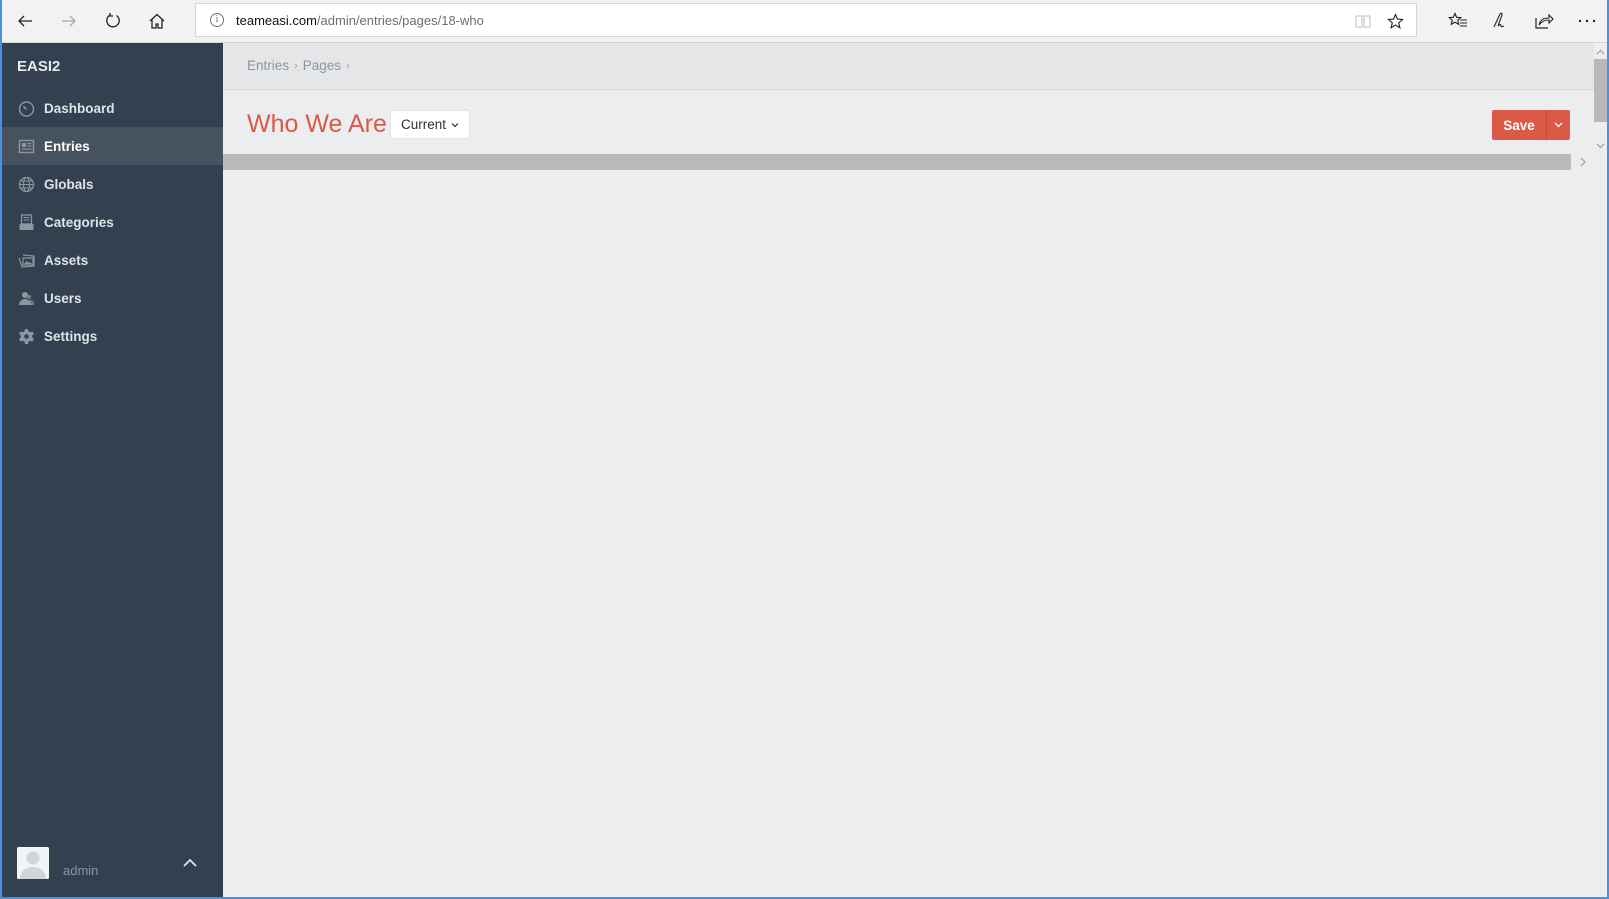 The width and height of the screenshot is (1609, 899). I want to click on favorites-hub-icon, so click(1457, 19).